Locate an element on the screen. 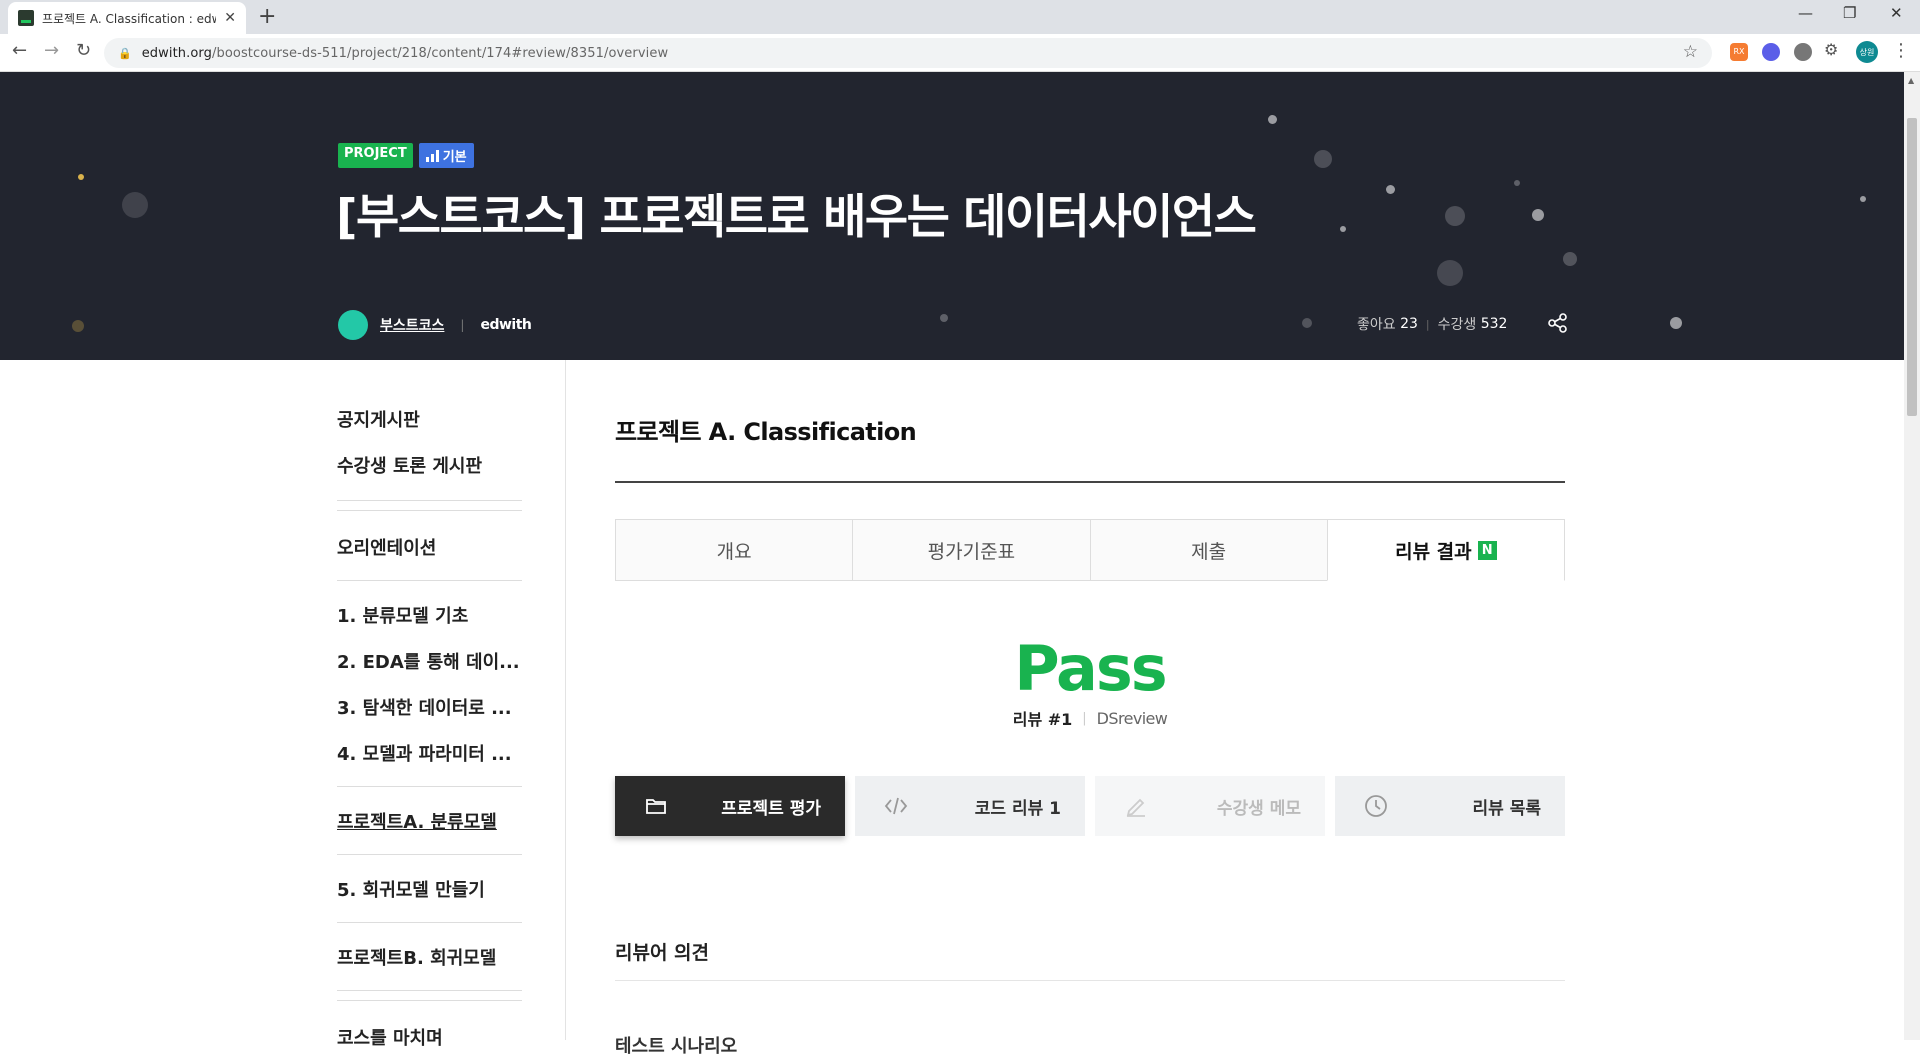  sidebar-item-lesson-5: 5. 회귀모델 만들기 is located at coordinates (411, 889).